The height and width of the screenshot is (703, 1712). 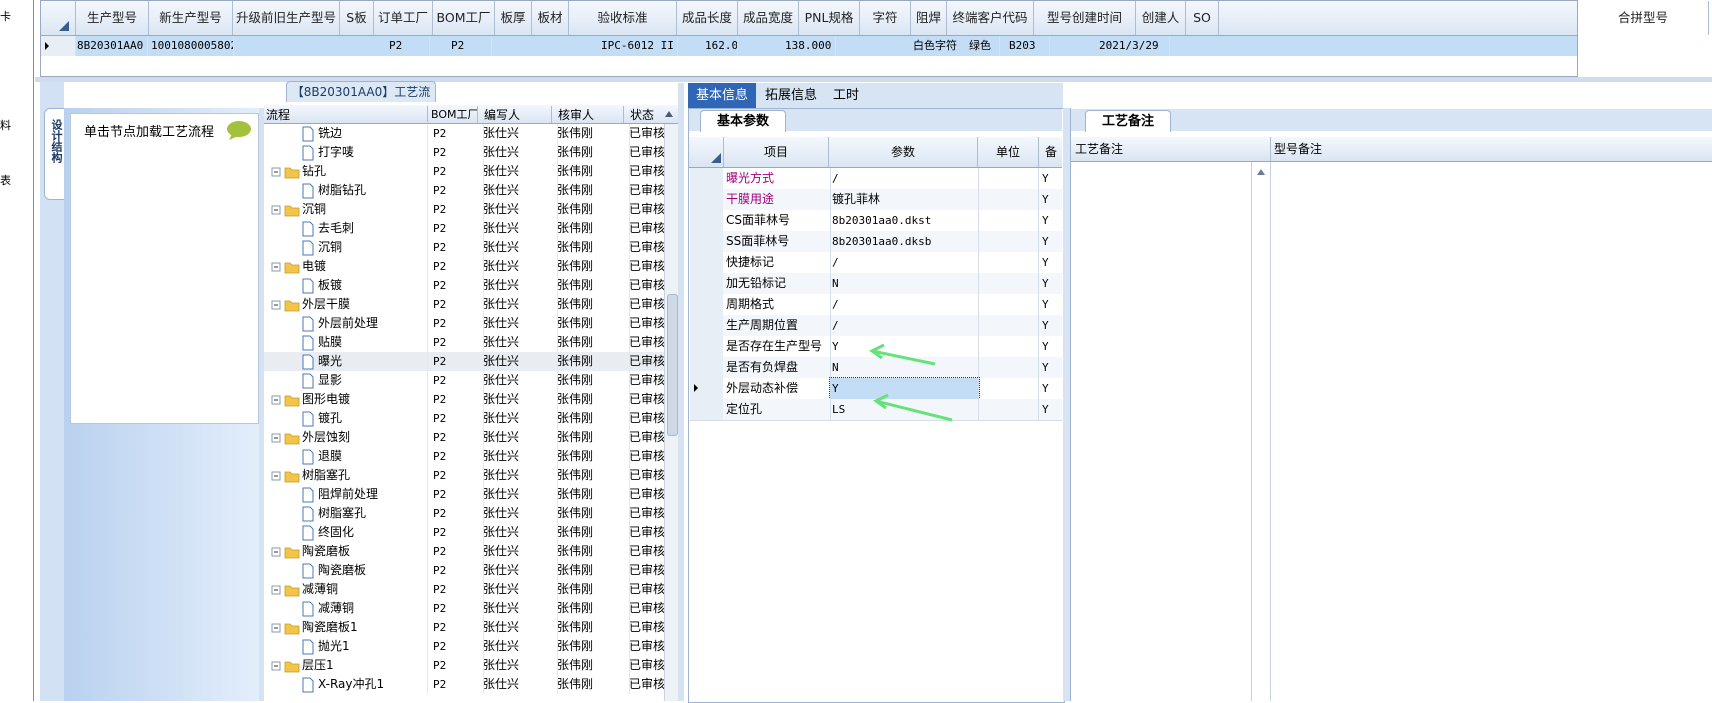 What do you see at coordinates (191, 18) in the screenshot?
I see `col-header-new-model: 新生产型号` at bounding box center [191, 18].